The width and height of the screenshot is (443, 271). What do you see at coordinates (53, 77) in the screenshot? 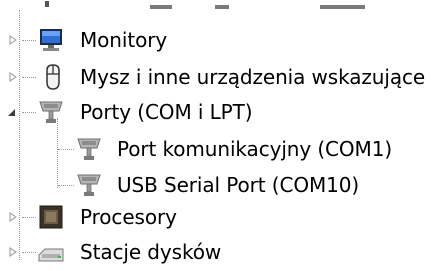
I see `mouse-icon` at bounding box center [53, 77].